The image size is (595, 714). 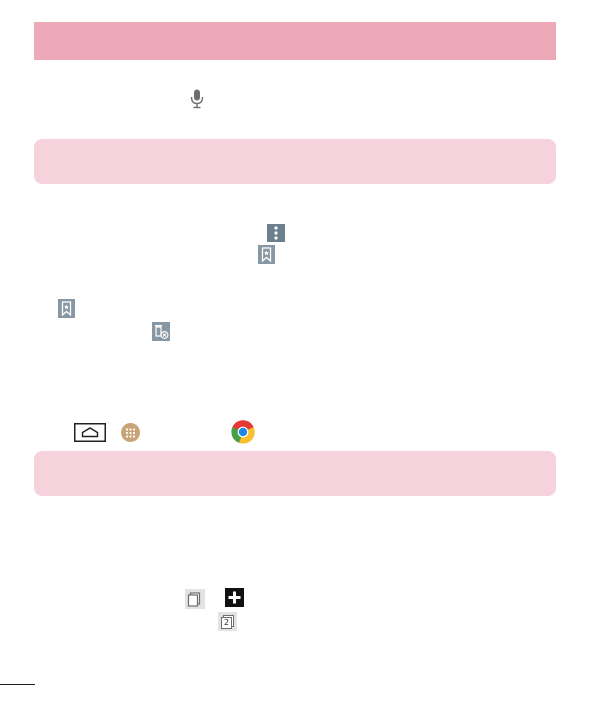 I want to click on footer-rule, so click(x=17, y=684).